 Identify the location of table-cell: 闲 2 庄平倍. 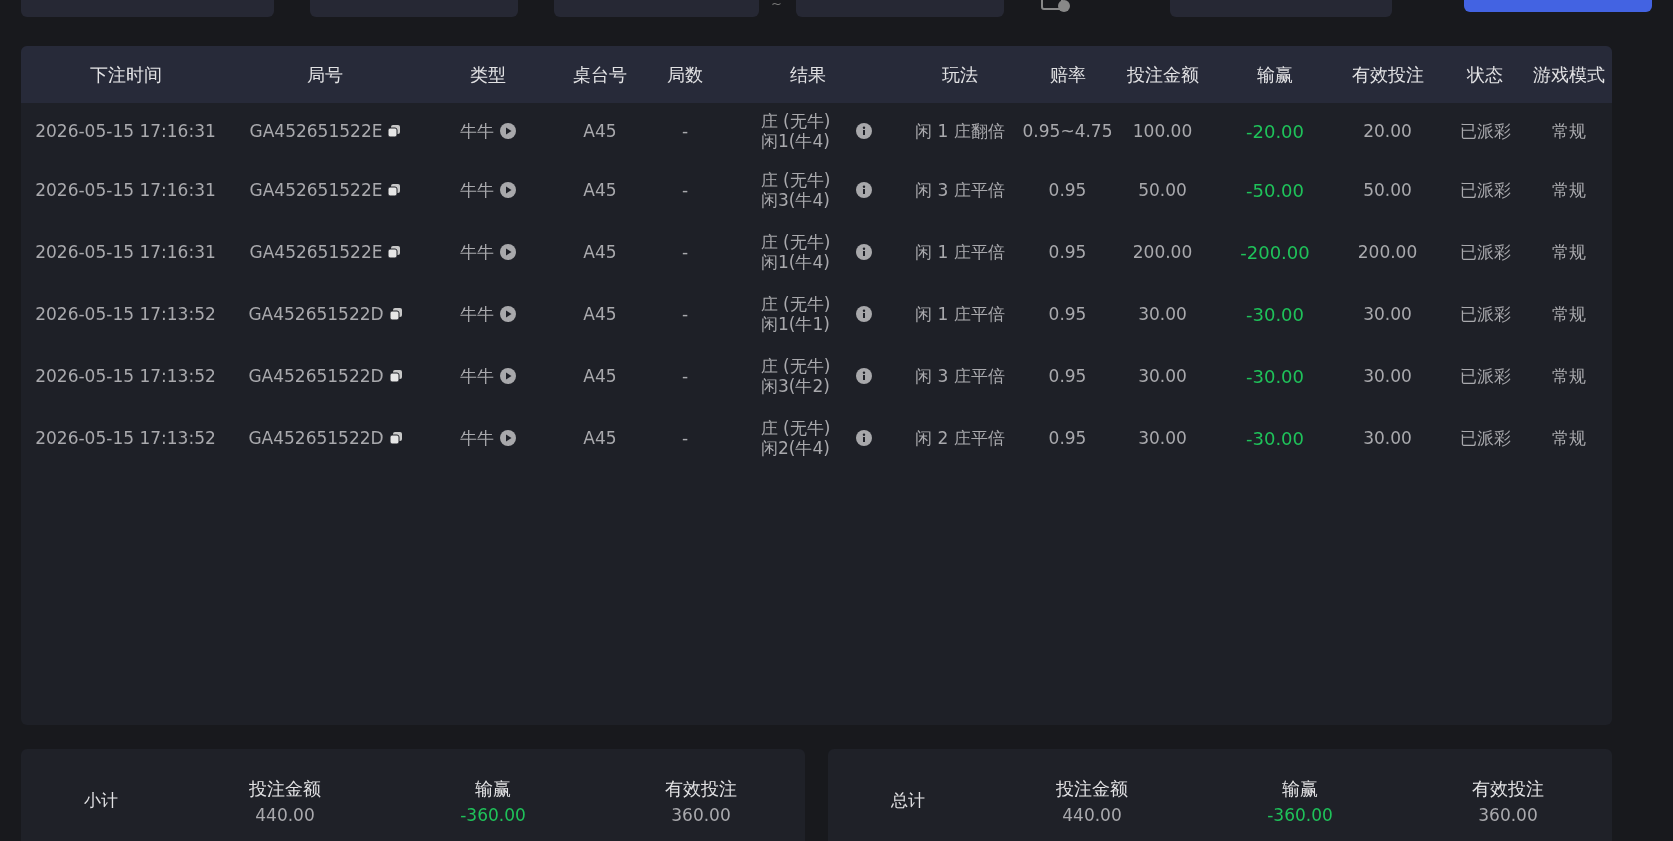
(960, 438).